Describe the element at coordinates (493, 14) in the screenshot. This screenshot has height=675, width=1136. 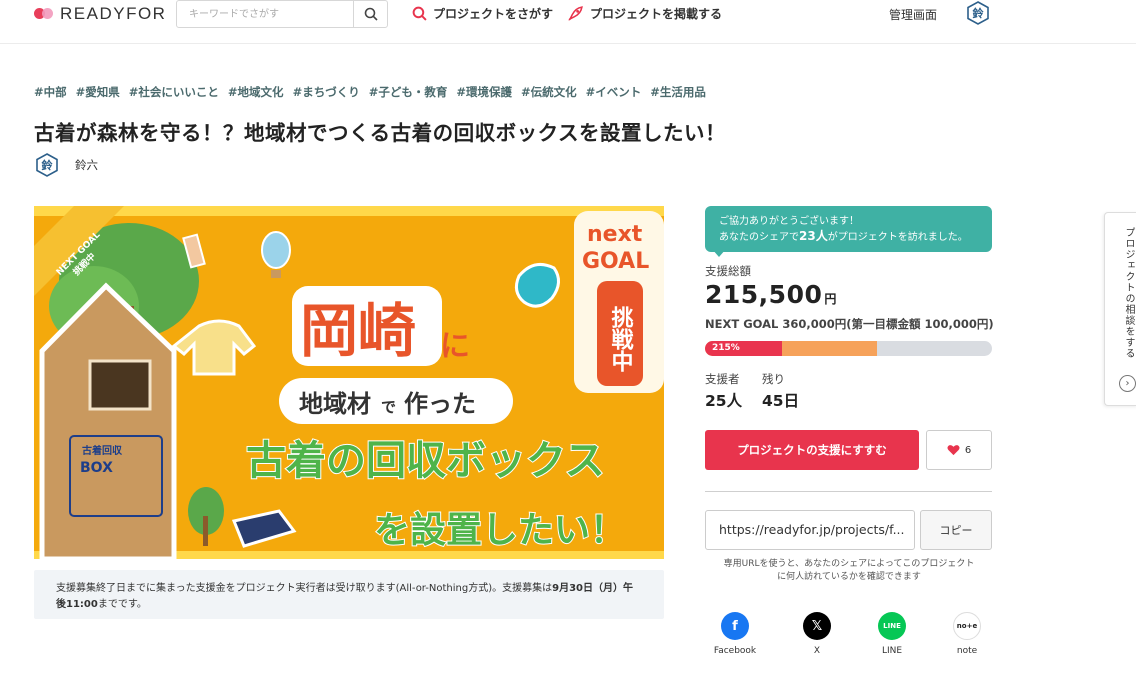
I see `nav-find-label: プロジェクトをさがす` at that location.